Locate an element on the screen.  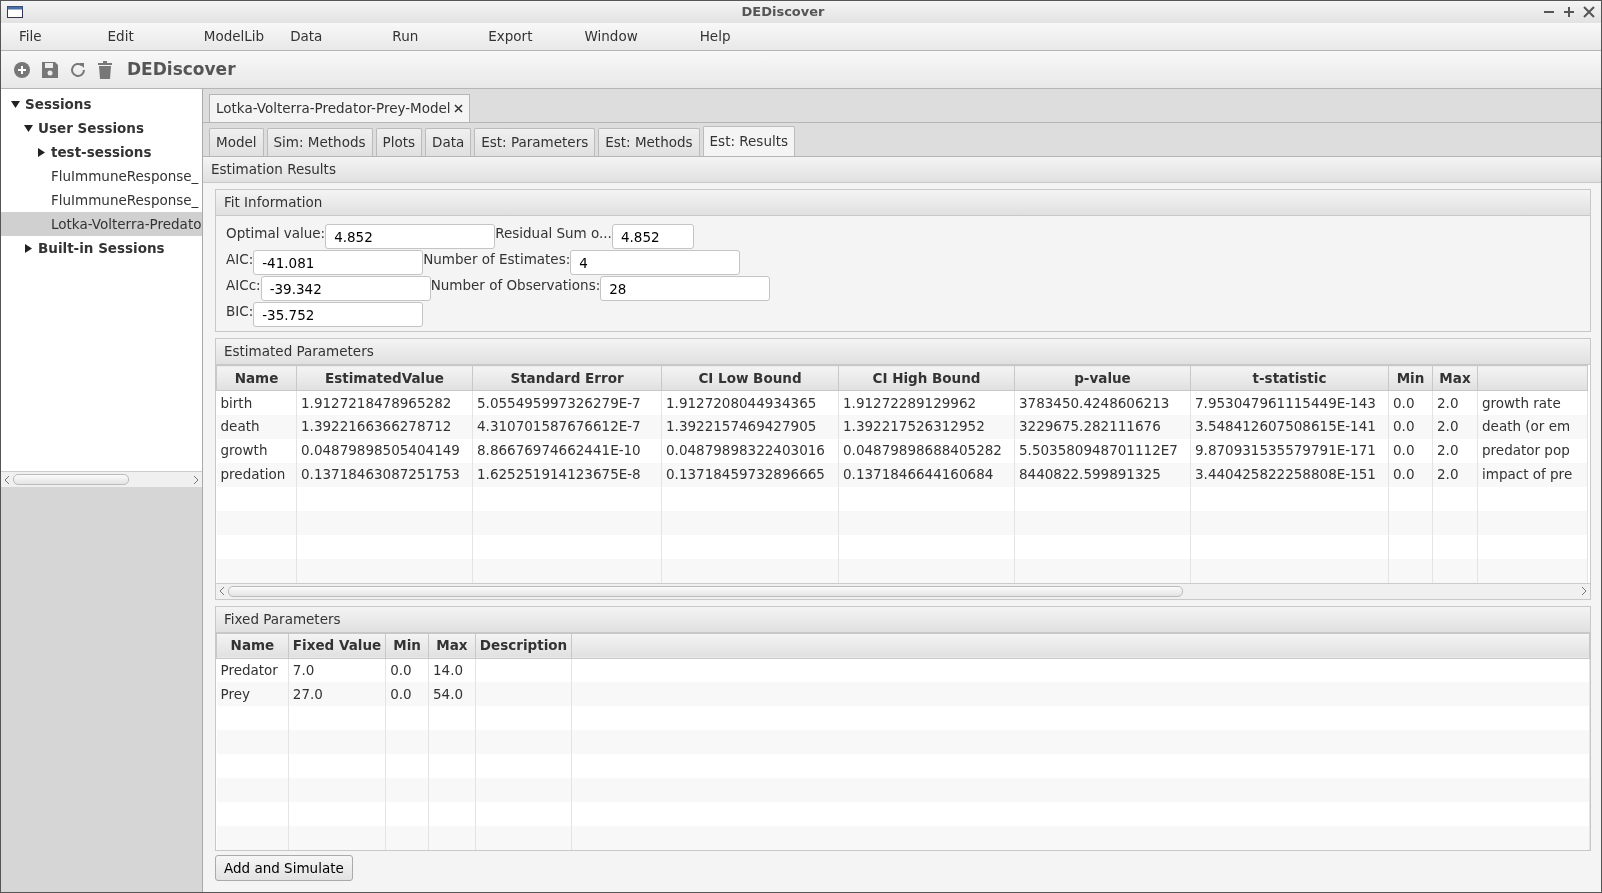
tab: Est: Results is located at coordinates (749, 141).